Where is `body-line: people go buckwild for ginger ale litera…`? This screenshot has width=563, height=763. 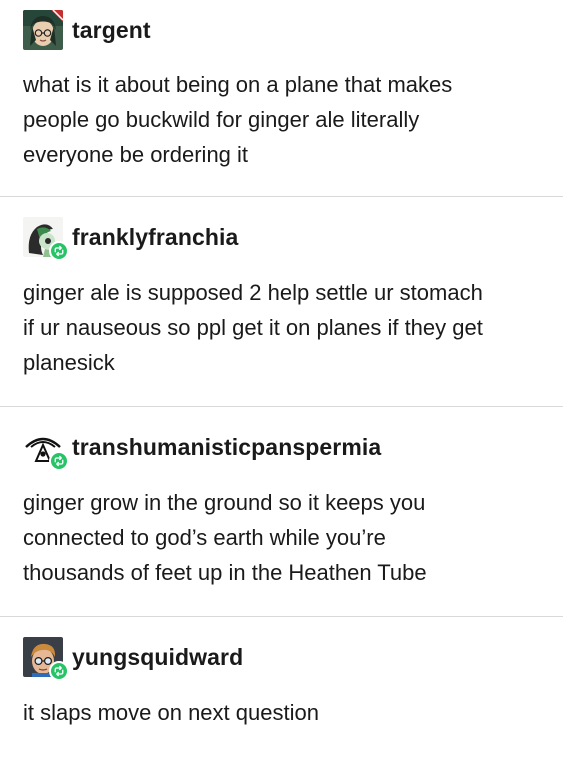
body-line: people go buckwild for ginger ale litera… is located at coordinates (221, 119).